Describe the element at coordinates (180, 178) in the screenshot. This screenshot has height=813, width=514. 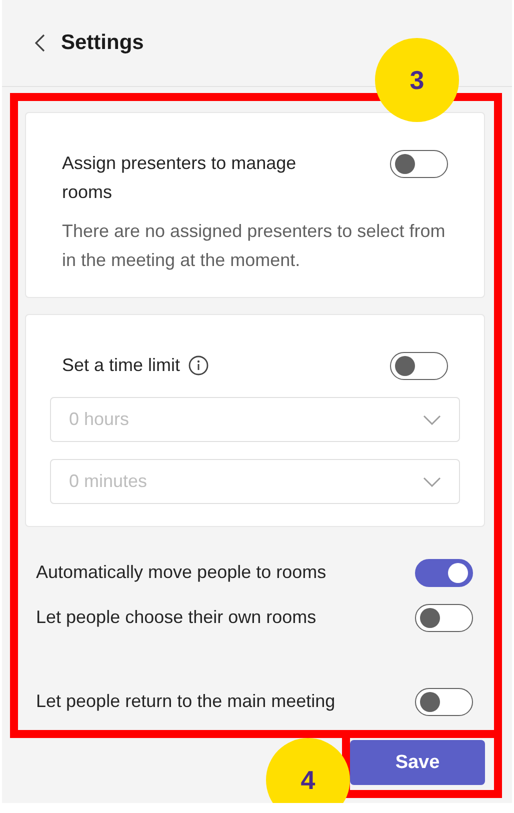
I see `setting-label: Assign presenters to manage rooms` at that location.